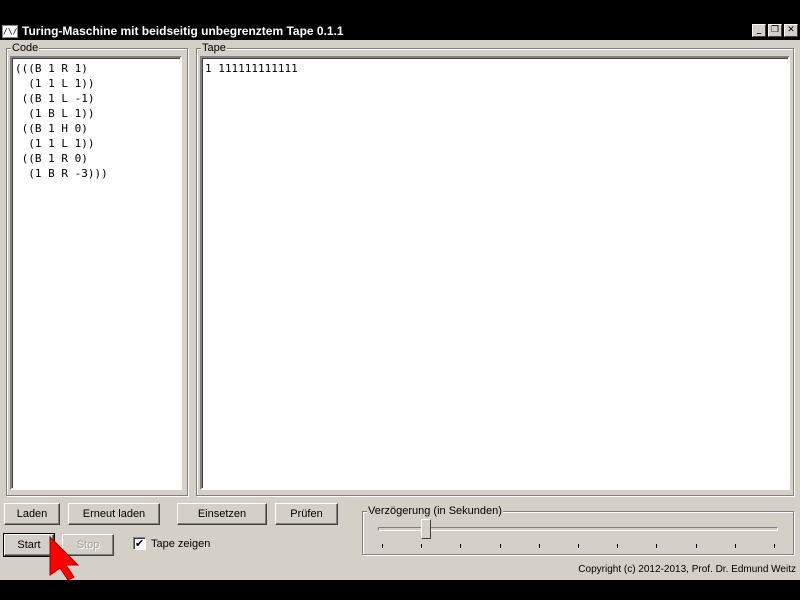  Describe the element at coordinates (51, 128) in the screenshot. I see `code-line: ((B 1 H 0)` at that location.